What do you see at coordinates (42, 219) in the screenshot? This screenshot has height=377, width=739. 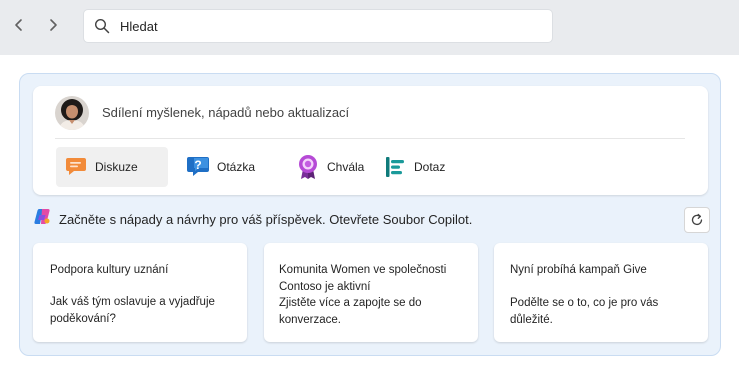 I see `copilot-icon` at bounding box center [42, 219].